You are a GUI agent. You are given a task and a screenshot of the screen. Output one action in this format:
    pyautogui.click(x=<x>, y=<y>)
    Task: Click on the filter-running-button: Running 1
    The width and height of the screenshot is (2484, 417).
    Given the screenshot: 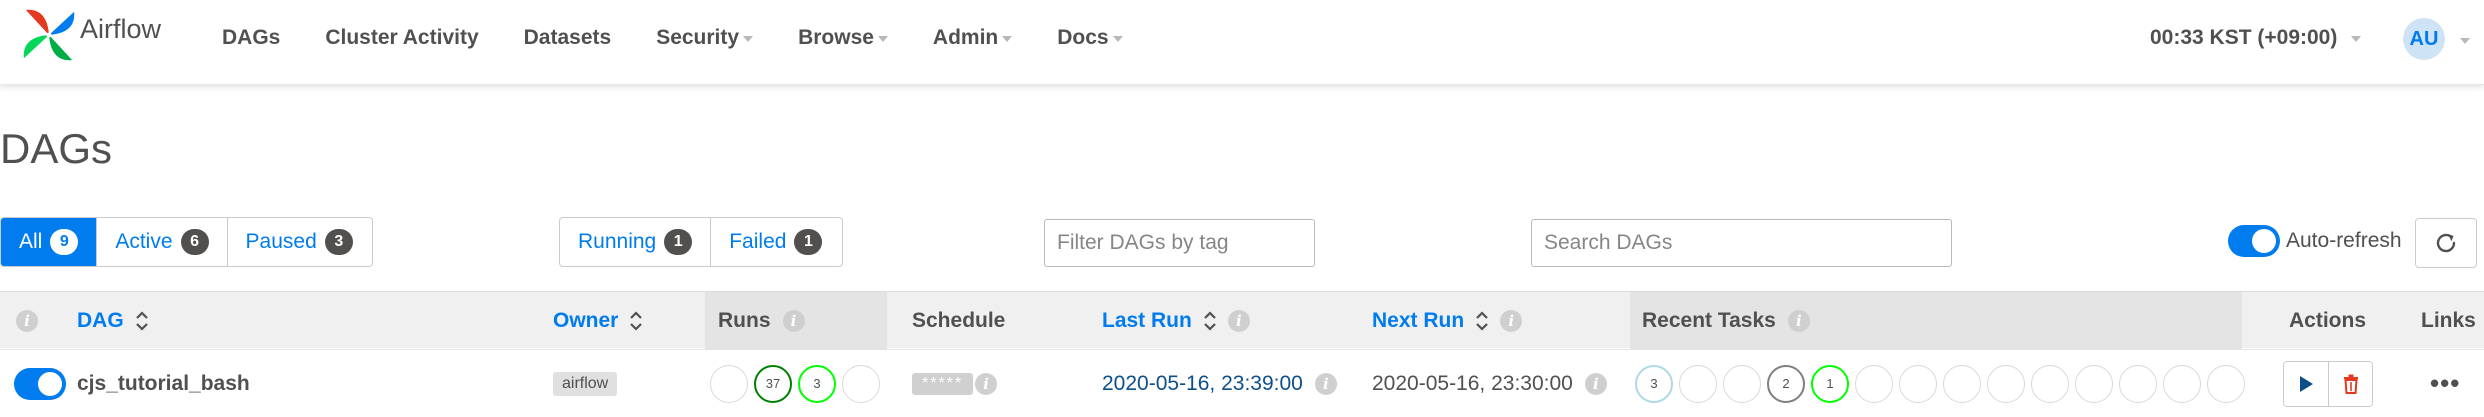 What is the action you would take?
    pyautogui.click(x=636, y=242)
    